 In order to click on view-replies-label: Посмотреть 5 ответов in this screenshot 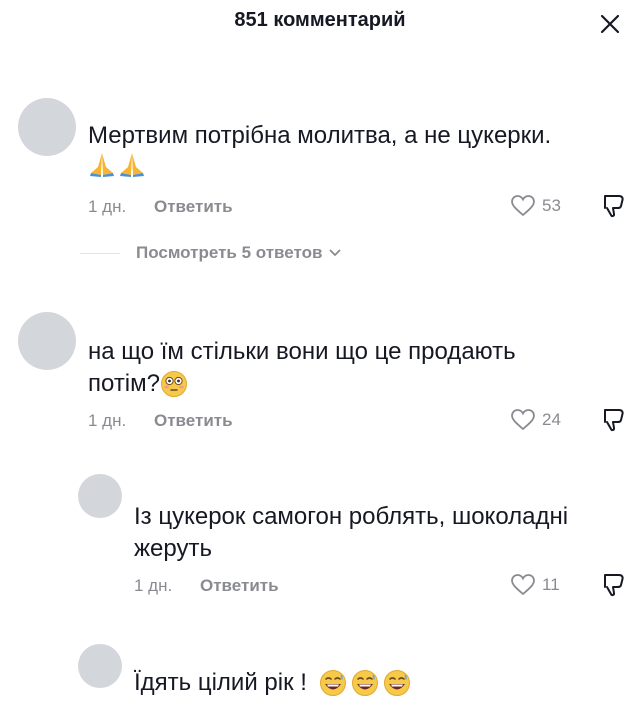, I will do `click(229, 252)`.